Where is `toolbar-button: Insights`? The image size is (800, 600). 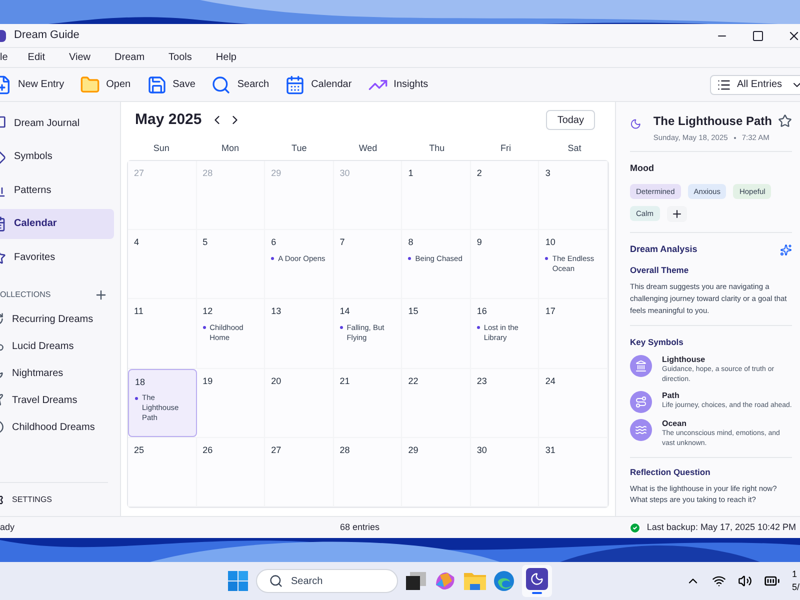 toolbar-button: Insights is located at coordinates (398, 84).